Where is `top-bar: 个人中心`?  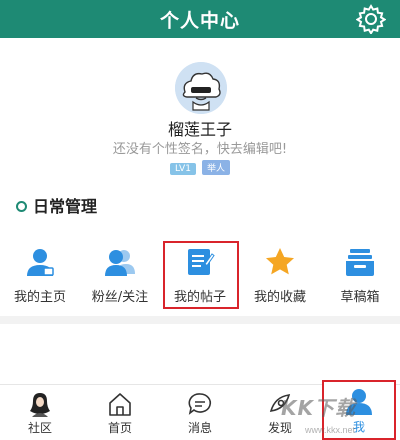
top-bar: 个人中心 is located at coordinates (200, 19).